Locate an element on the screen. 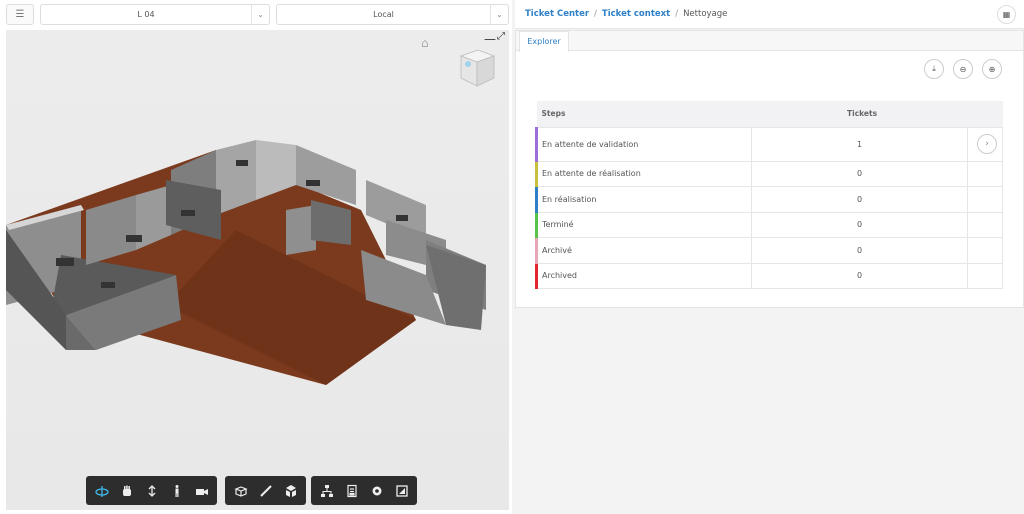  chevron-right-icon: › is located at coordinates (987, 144).